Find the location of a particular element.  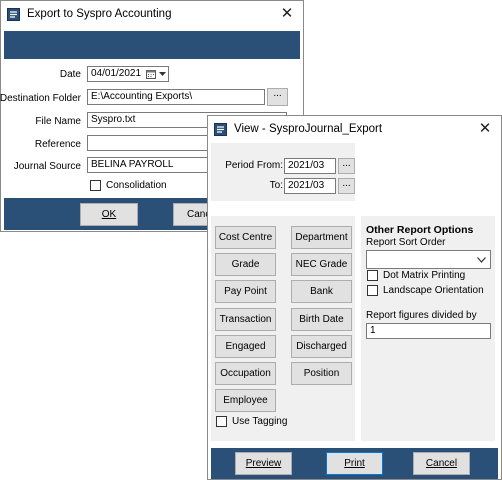

pay-point-button: Pay Point is located at coordinates (245, 291).